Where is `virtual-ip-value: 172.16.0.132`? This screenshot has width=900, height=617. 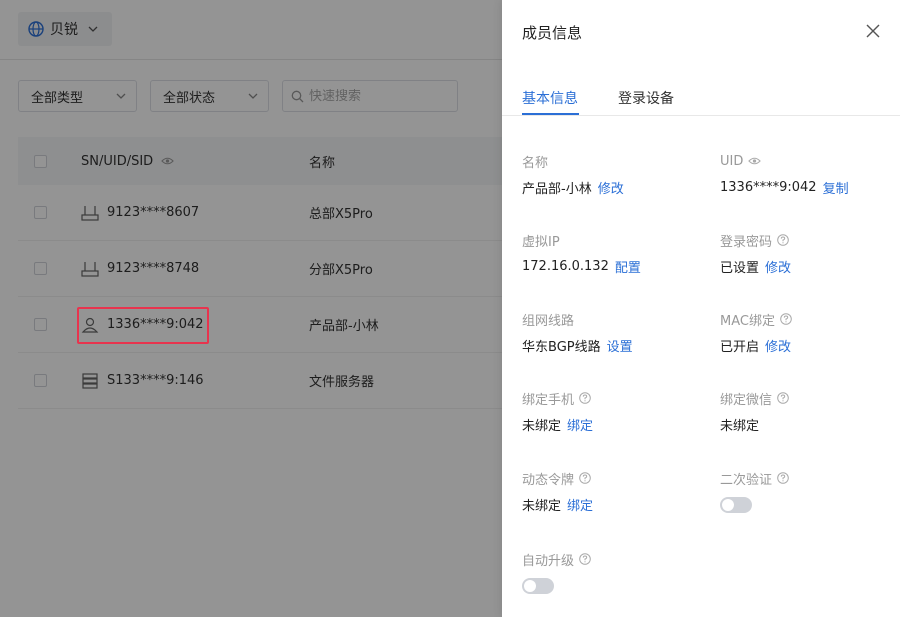 virtual-ip-value: 172.16.0.132 is located at coordinates (565, 266).